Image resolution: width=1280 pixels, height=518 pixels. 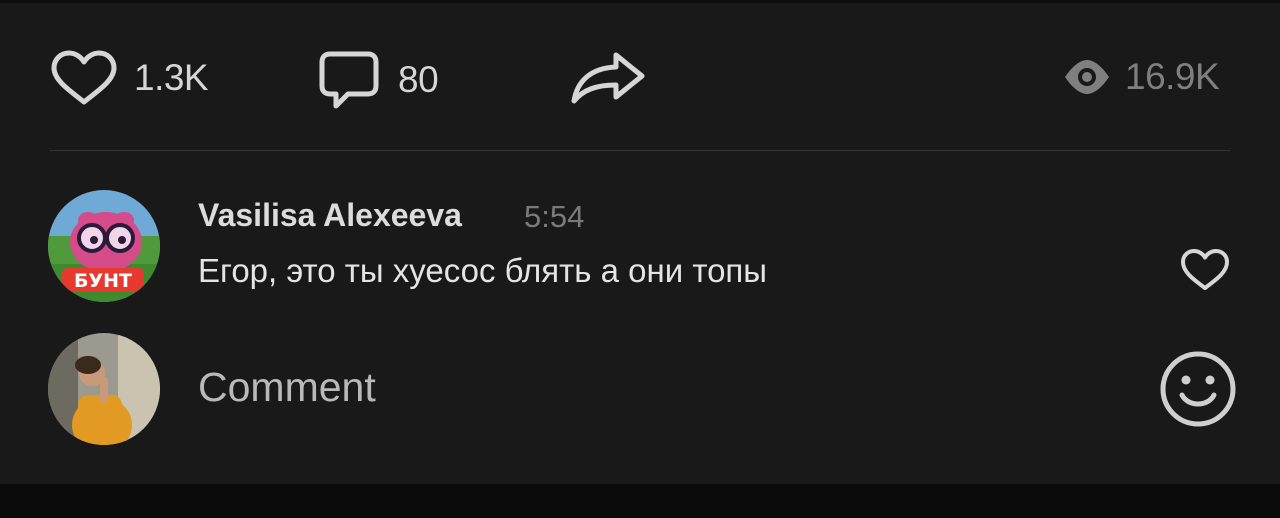 I want to click on speech-bubble-icon, so click(x=349, y=80).